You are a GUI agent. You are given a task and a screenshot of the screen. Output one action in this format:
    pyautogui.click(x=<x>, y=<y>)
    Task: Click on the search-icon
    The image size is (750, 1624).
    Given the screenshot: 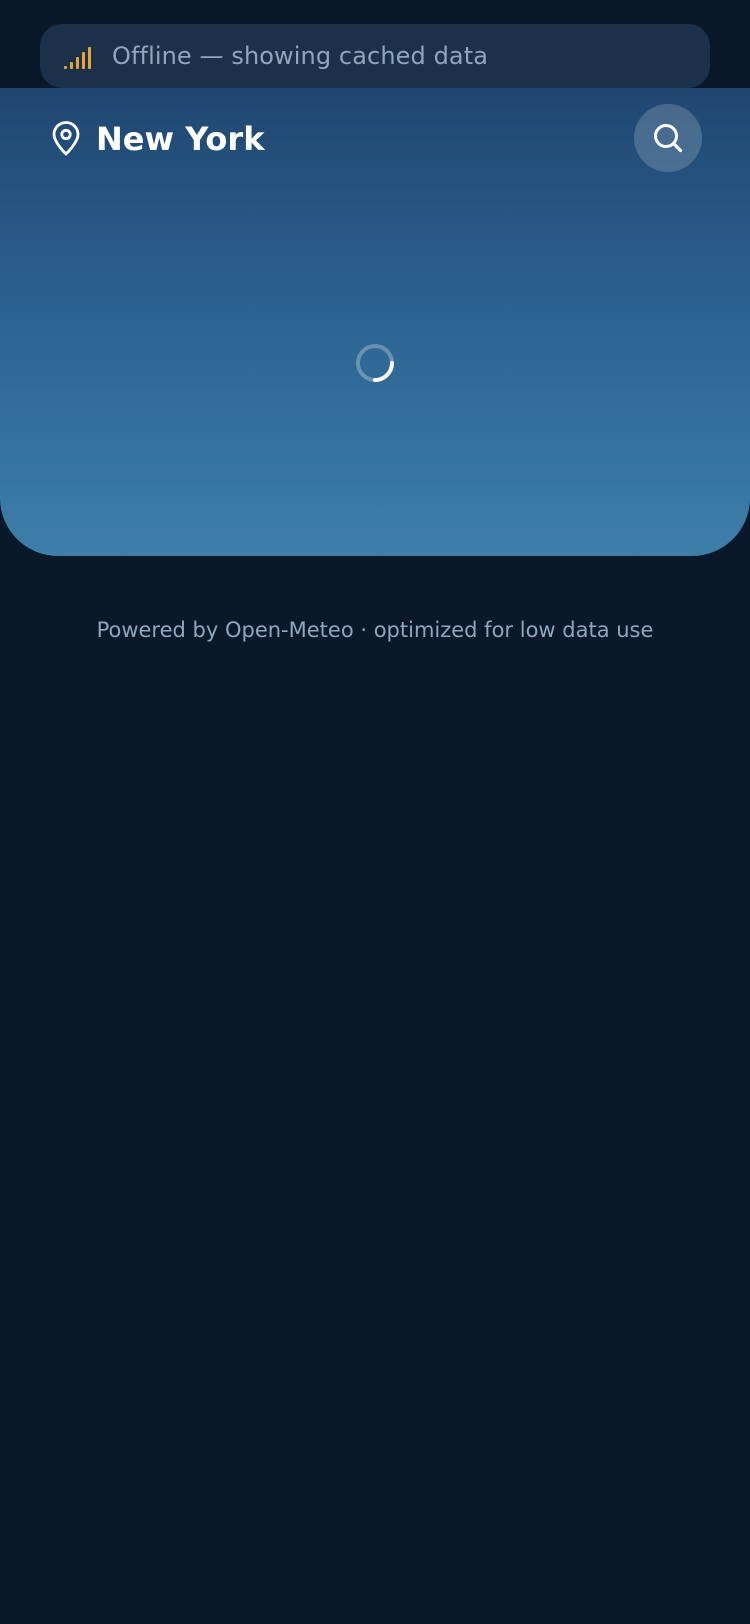 What is the action you would take?
    pyautogui.click(x=668, y=138)
    